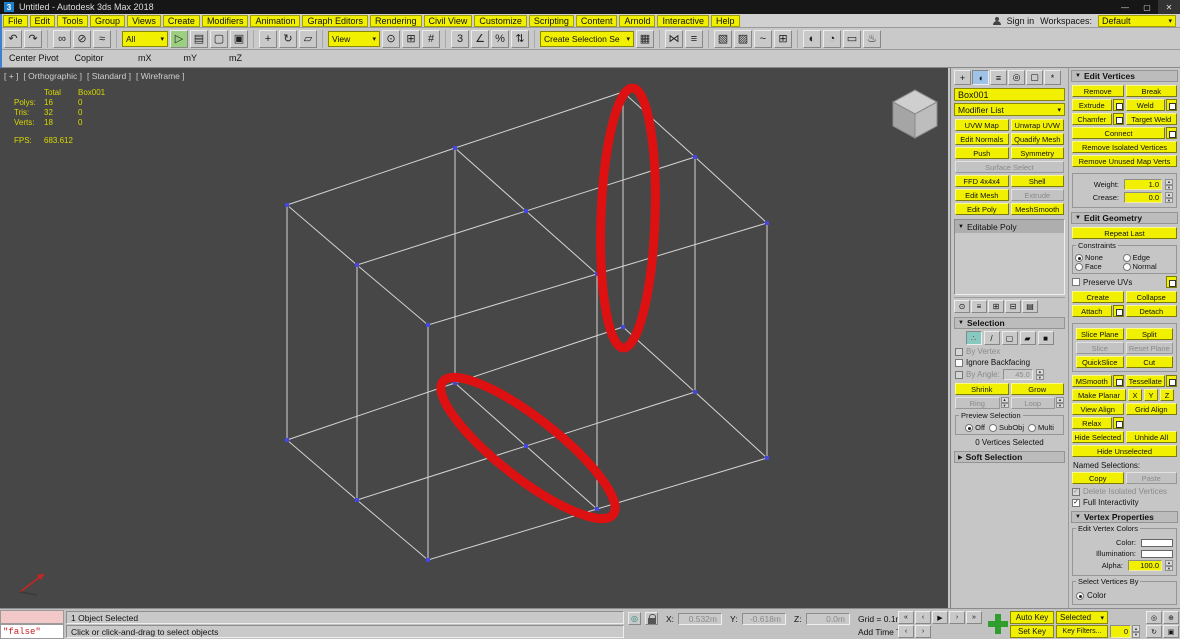 This screenshot has height=639, width=1180. What do you see at coordinates (219, 38) in the screenshot?
I see `rectangular-selection-region-icon: ▢` at bounding box center [219, 38].